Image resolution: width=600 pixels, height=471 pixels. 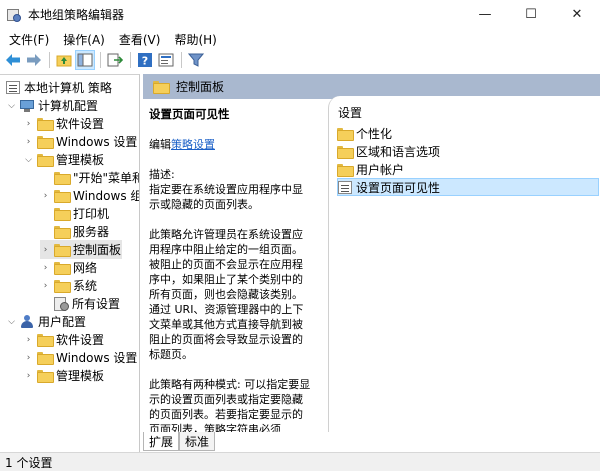 What do you see at coordinates (63, 159) in the screenshot?
I see `tree-item-admin-templates: ⌵ 管理模板` at bounding box center [63, 159].